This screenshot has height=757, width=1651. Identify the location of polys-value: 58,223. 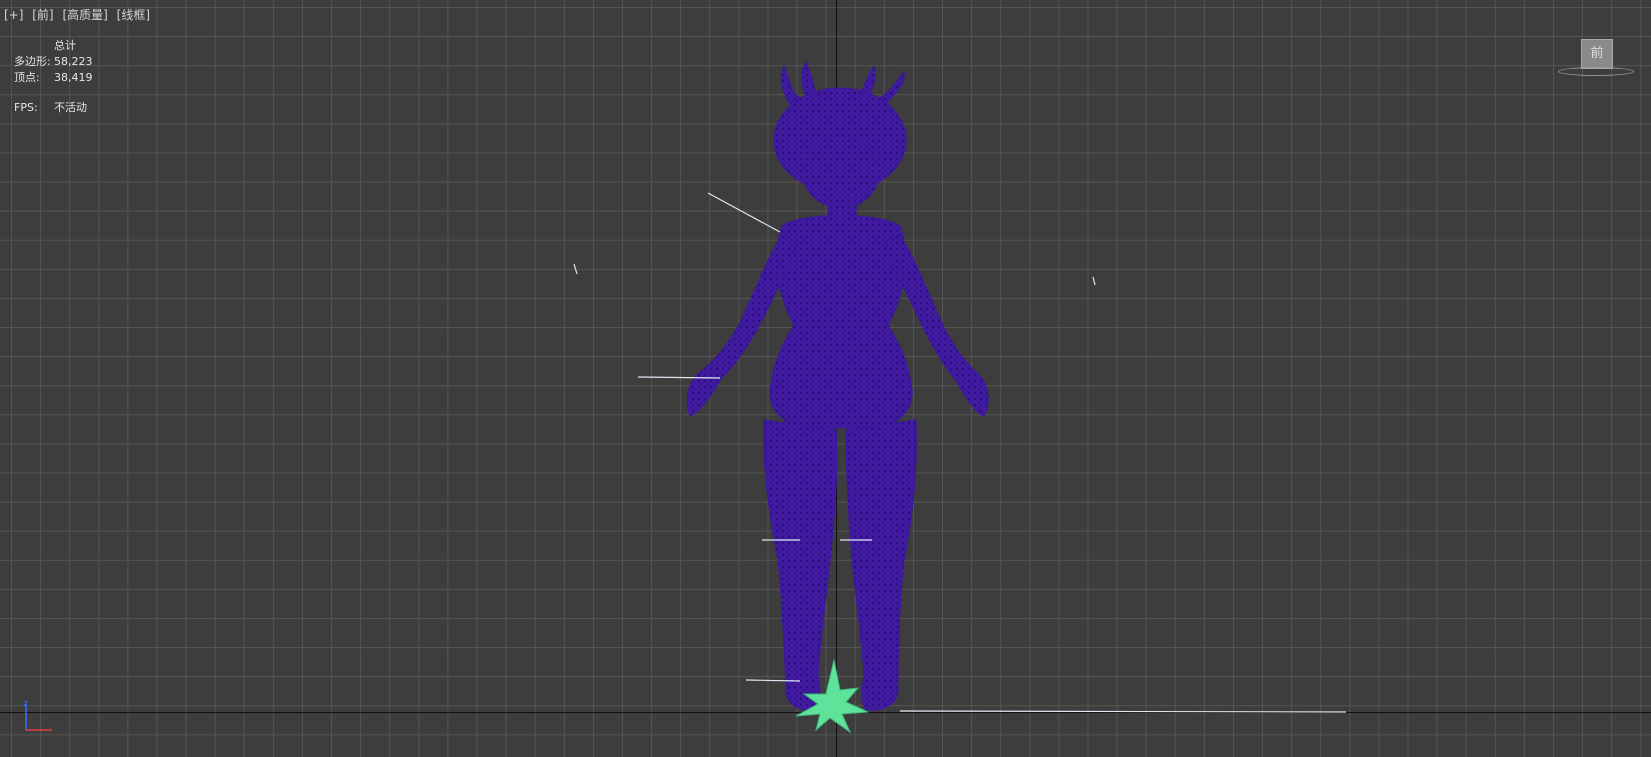
(73, 61).